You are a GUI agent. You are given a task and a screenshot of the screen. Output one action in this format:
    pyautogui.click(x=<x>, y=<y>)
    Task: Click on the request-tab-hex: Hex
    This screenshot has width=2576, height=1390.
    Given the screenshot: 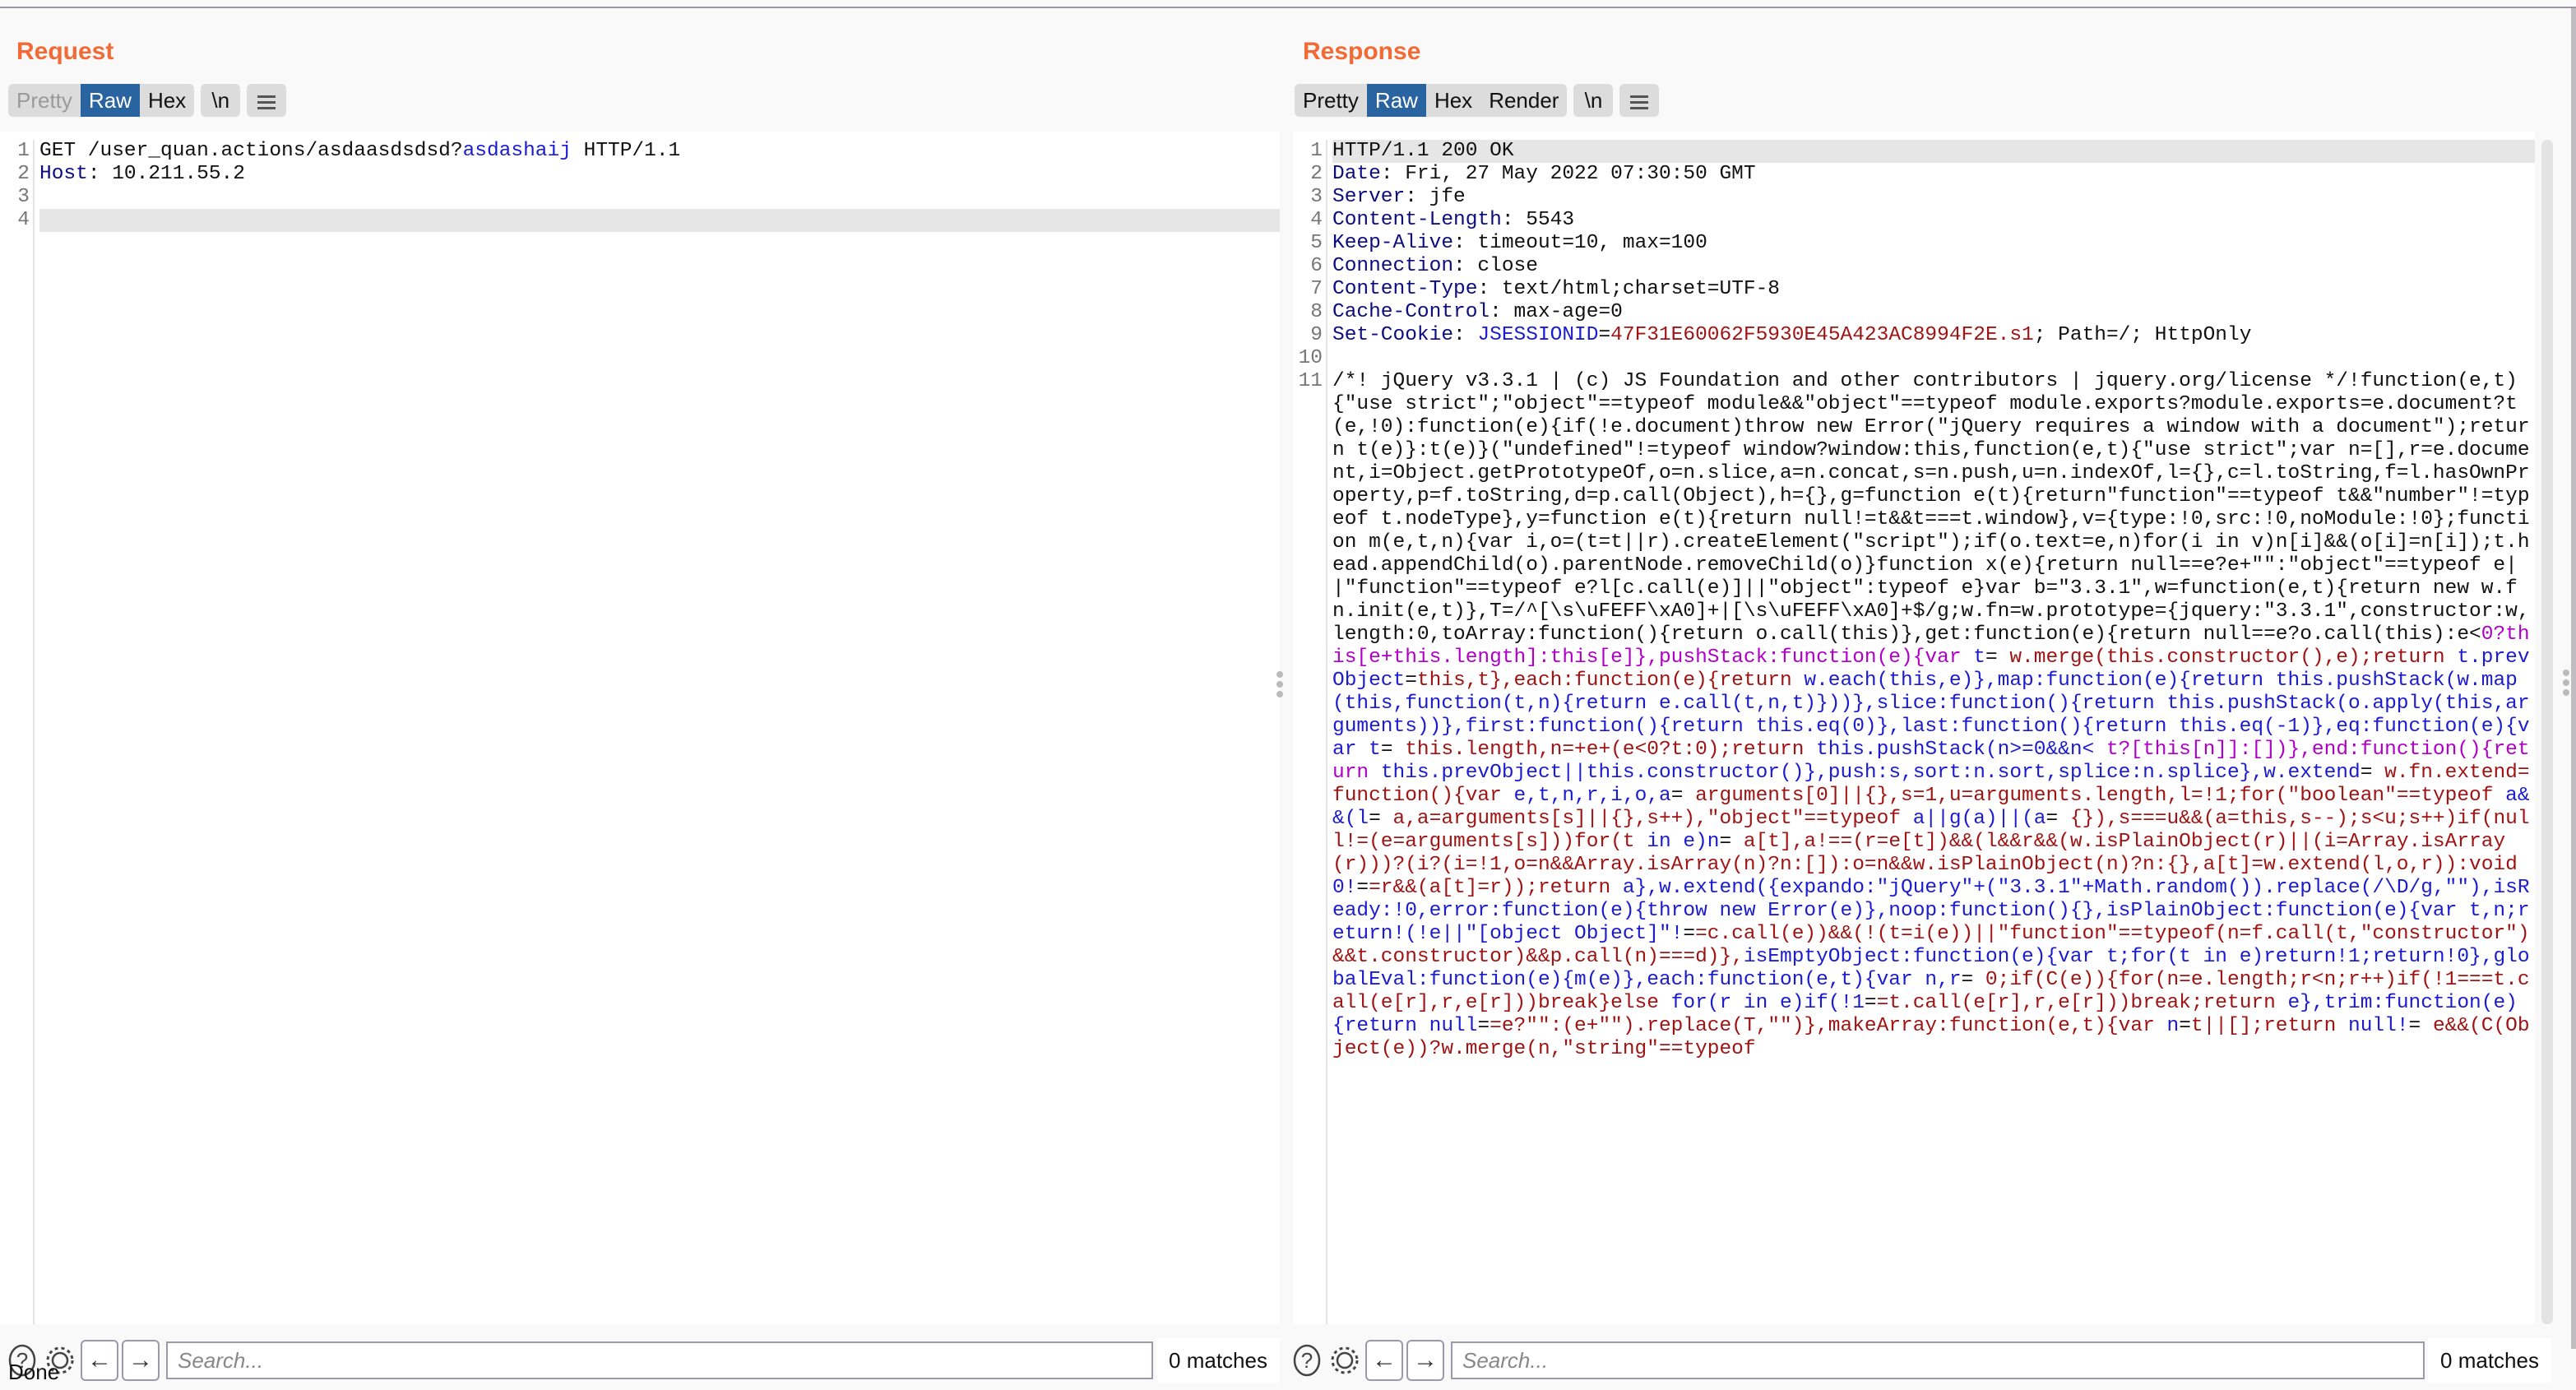 What is the action you would take?
    pyautogui.click(x=167, y=100)
    